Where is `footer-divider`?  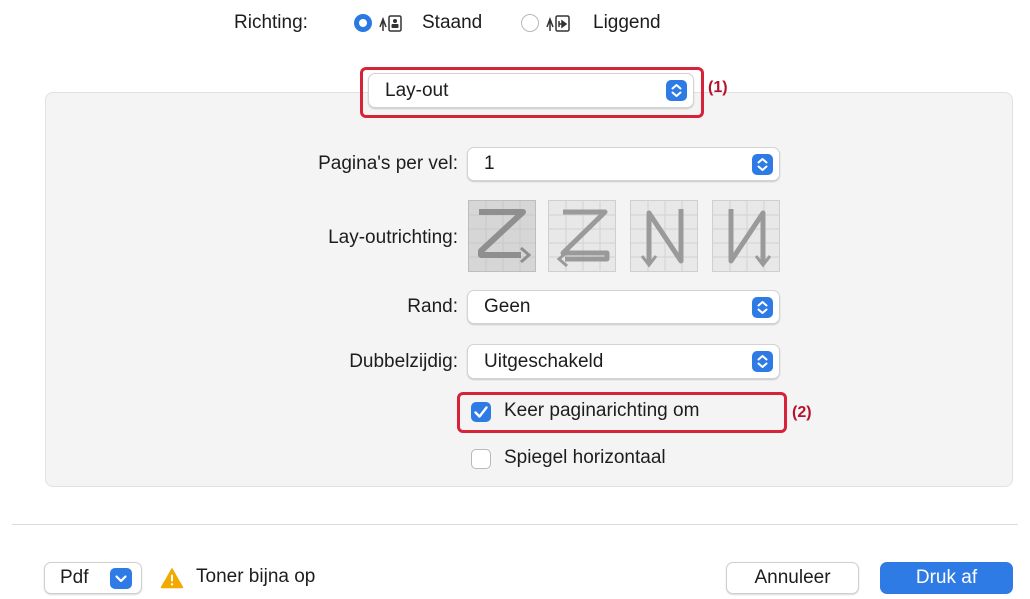
footer-divider is located at coordinates (515, 524).